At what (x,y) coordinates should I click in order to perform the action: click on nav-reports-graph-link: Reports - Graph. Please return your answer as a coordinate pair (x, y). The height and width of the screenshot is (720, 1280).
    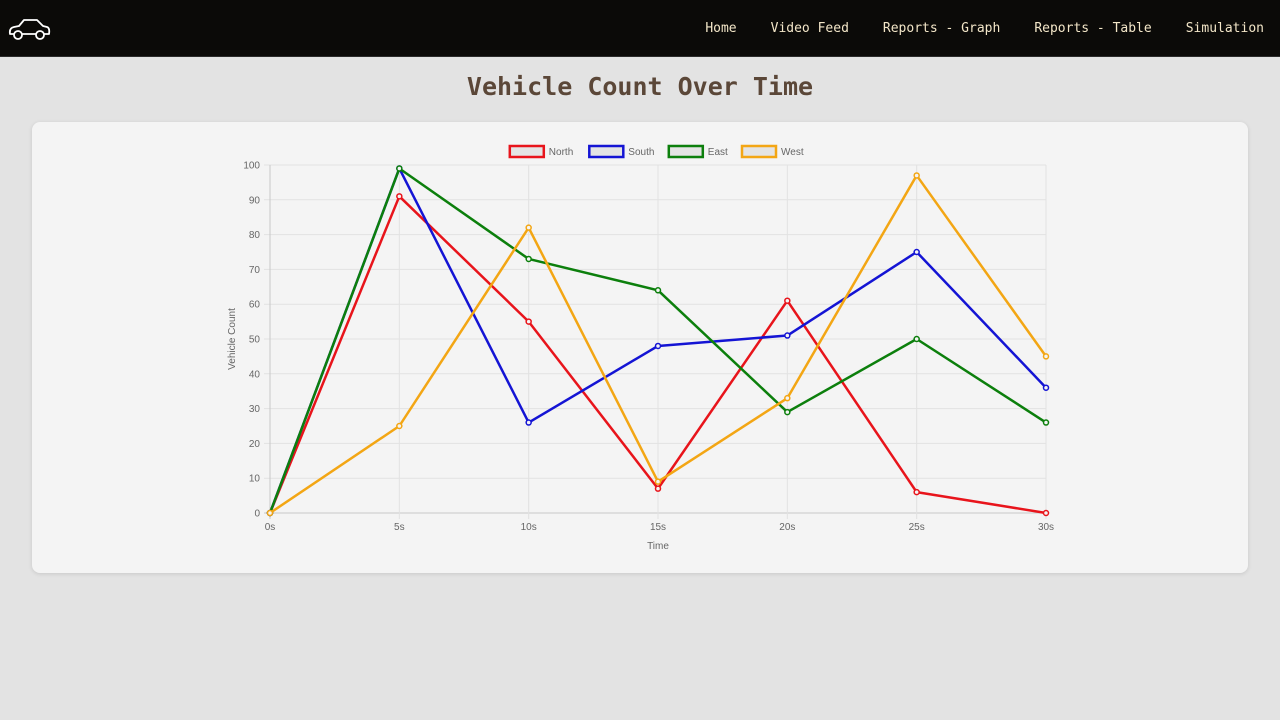
    Looking at the image, I should click on (941, 28).